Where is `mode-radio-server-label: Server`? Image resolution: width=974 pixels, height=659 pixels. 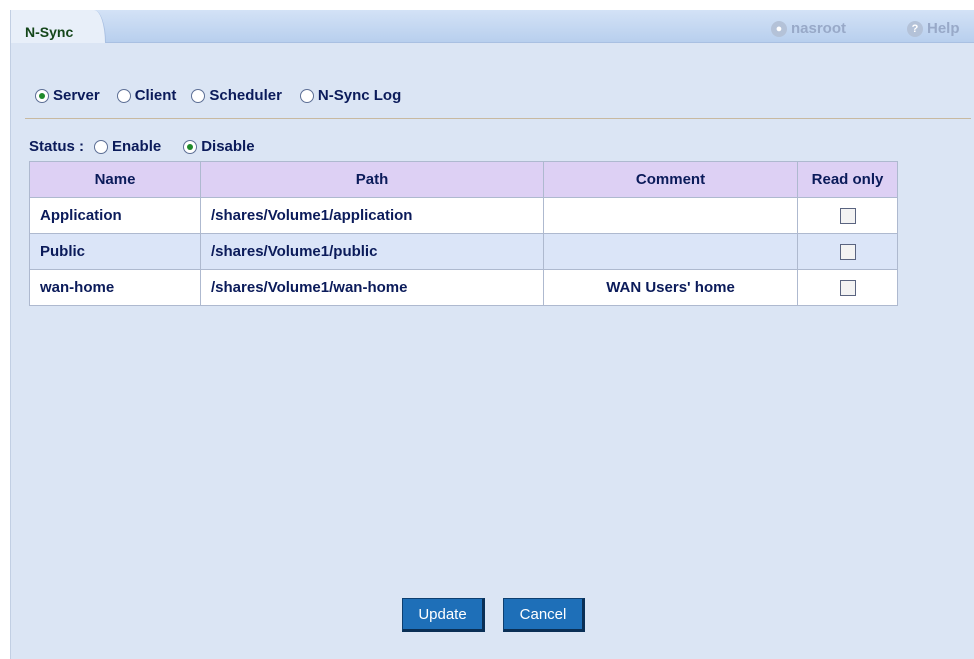 mode-radio-server-label: Server is located at coordinates (76, 95).